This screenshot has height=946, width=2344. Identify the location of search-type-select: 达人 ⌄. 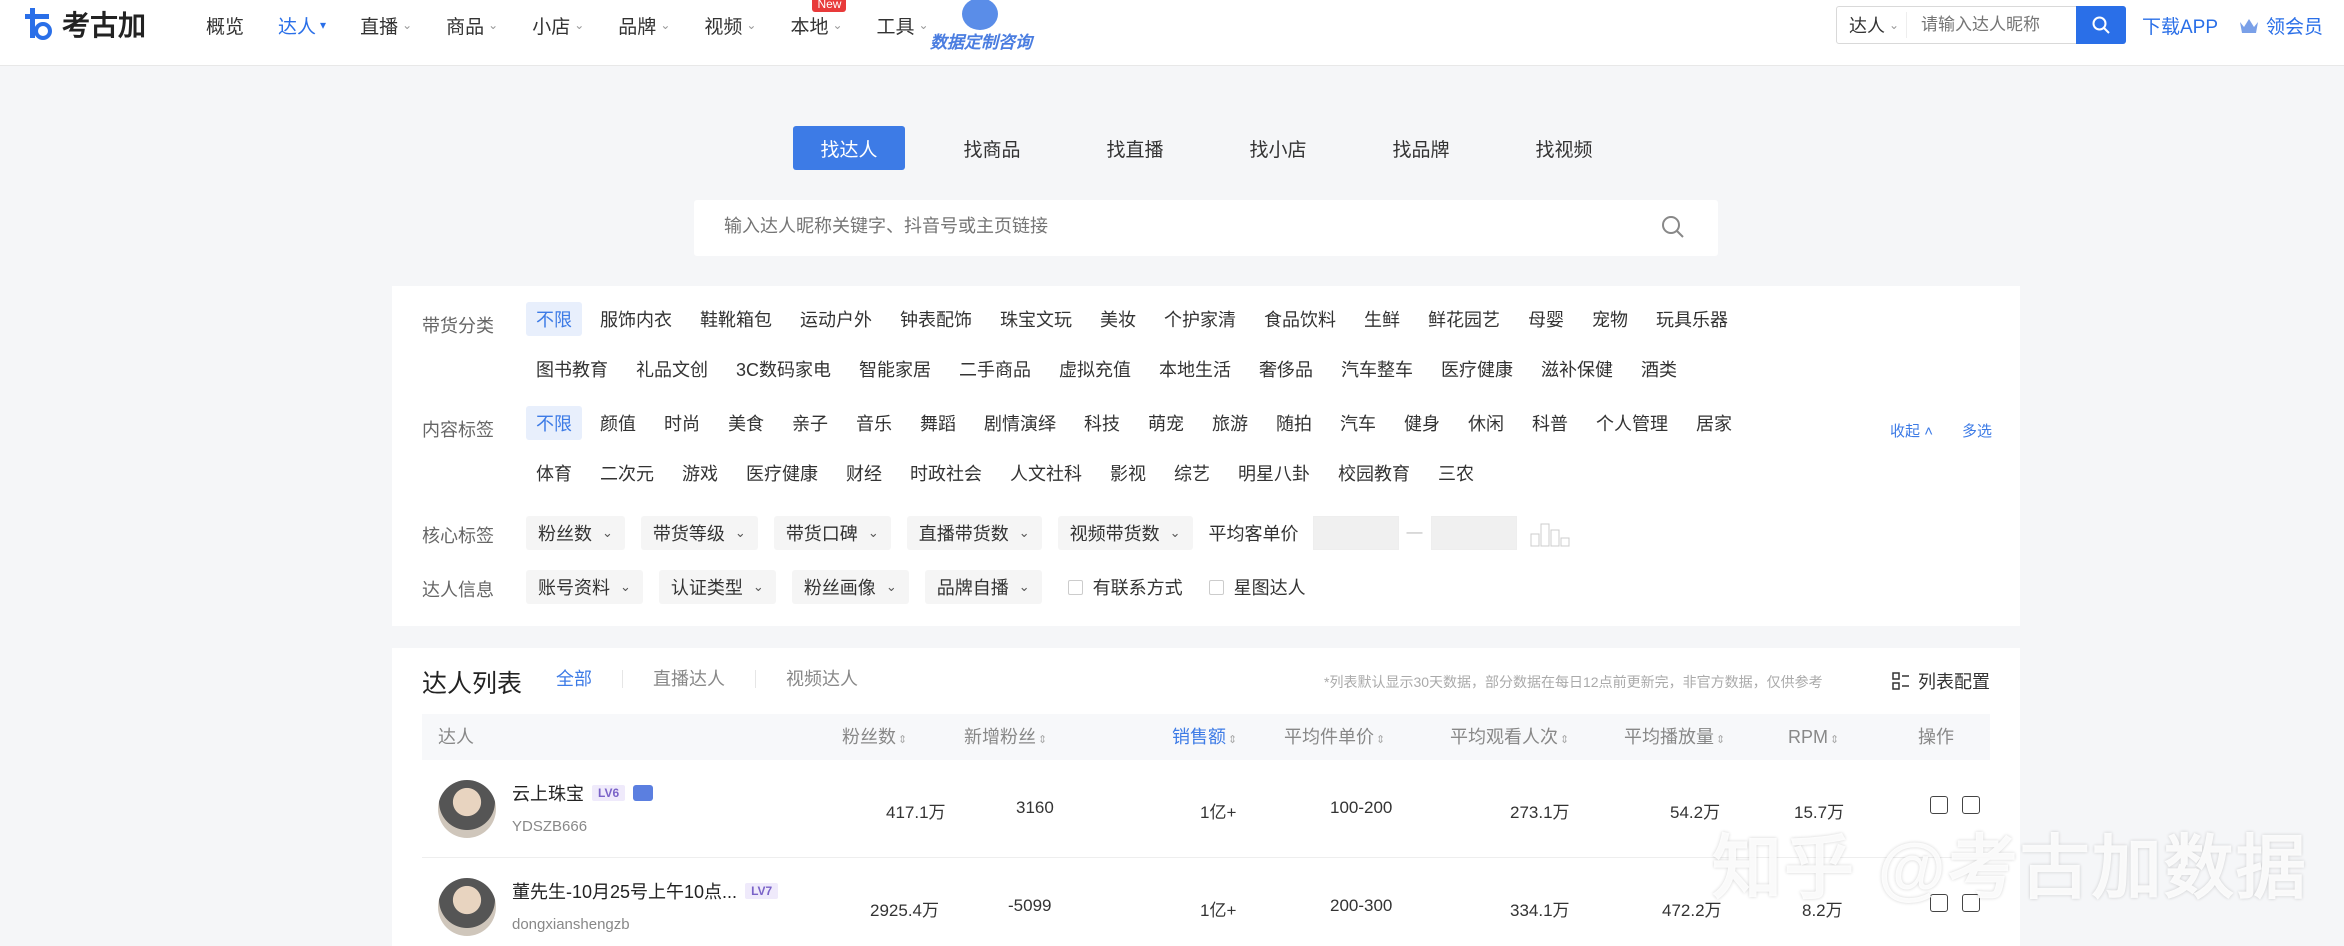
(1872, 25).